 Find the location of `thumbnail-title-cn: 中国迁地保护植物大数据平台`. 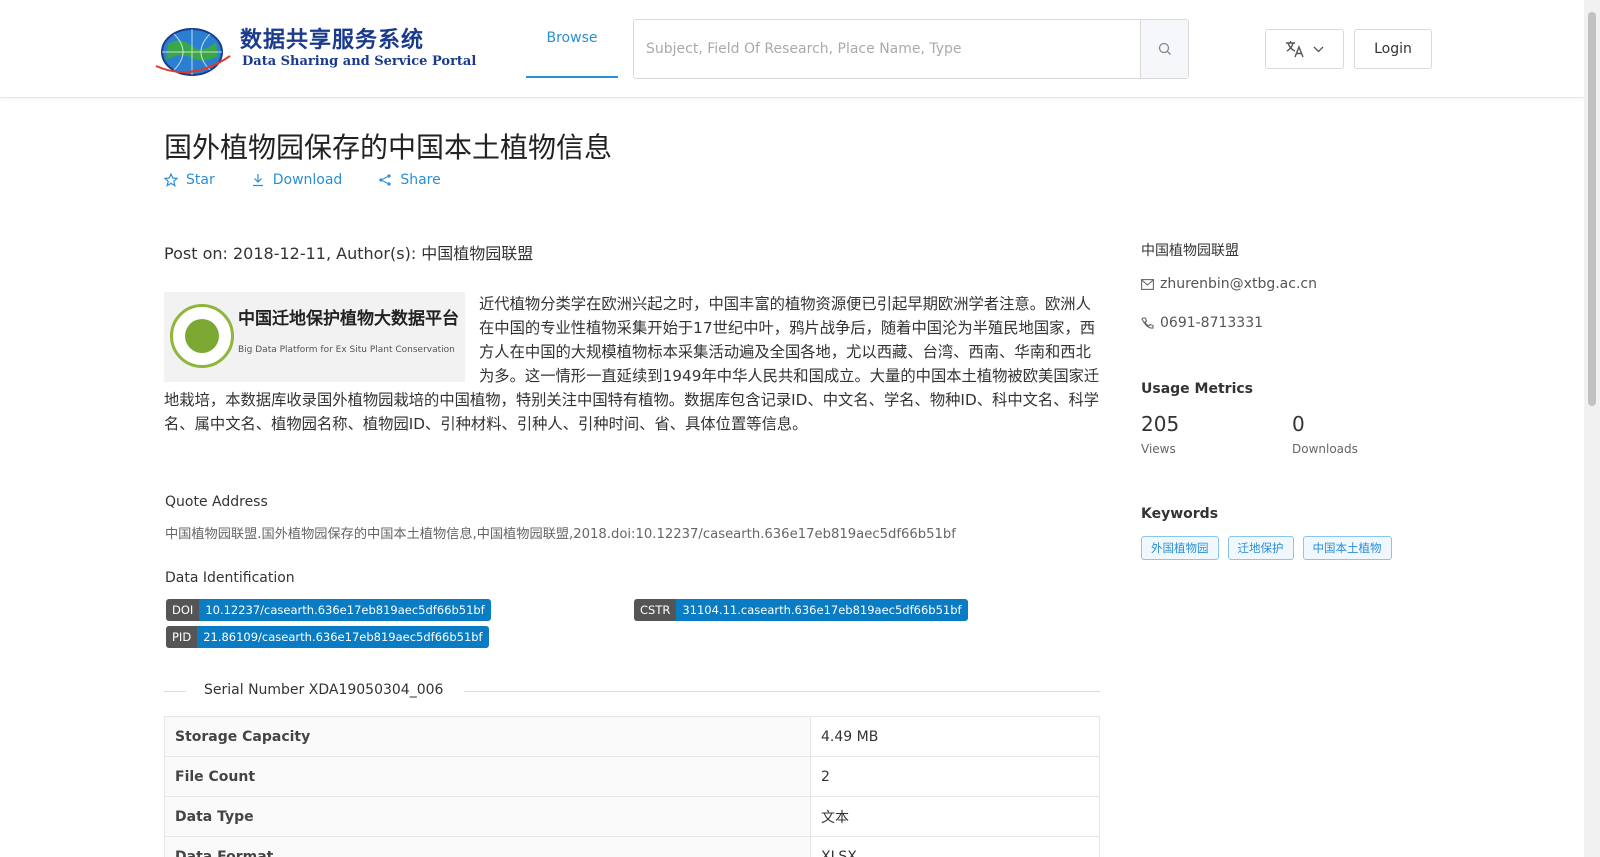

thumbnail-title-cn: 中国迁地保护植物大数据平台 is located at coordinates (348, 319).